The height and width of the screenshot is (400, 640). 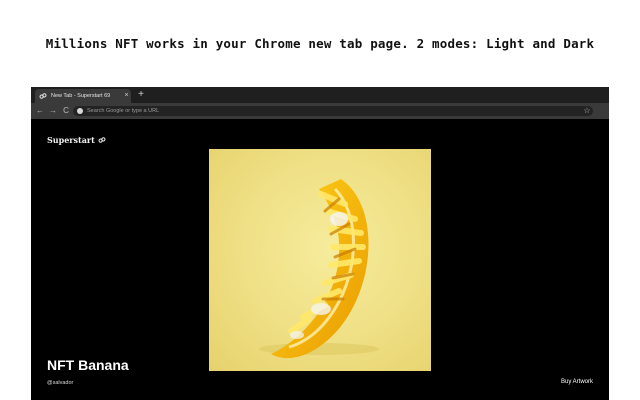 I want to click on tab-new-tab: New Tab - Superstart 69 ×, so click(x=83, y=96).